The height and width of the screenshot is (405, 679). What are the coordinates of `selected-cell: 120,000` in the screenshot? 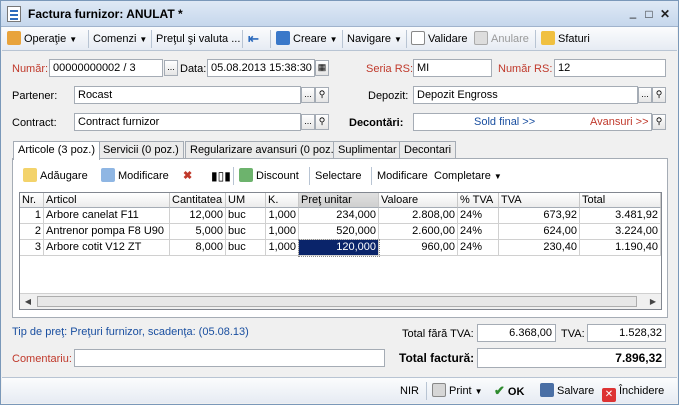 It's located at (339, 248).